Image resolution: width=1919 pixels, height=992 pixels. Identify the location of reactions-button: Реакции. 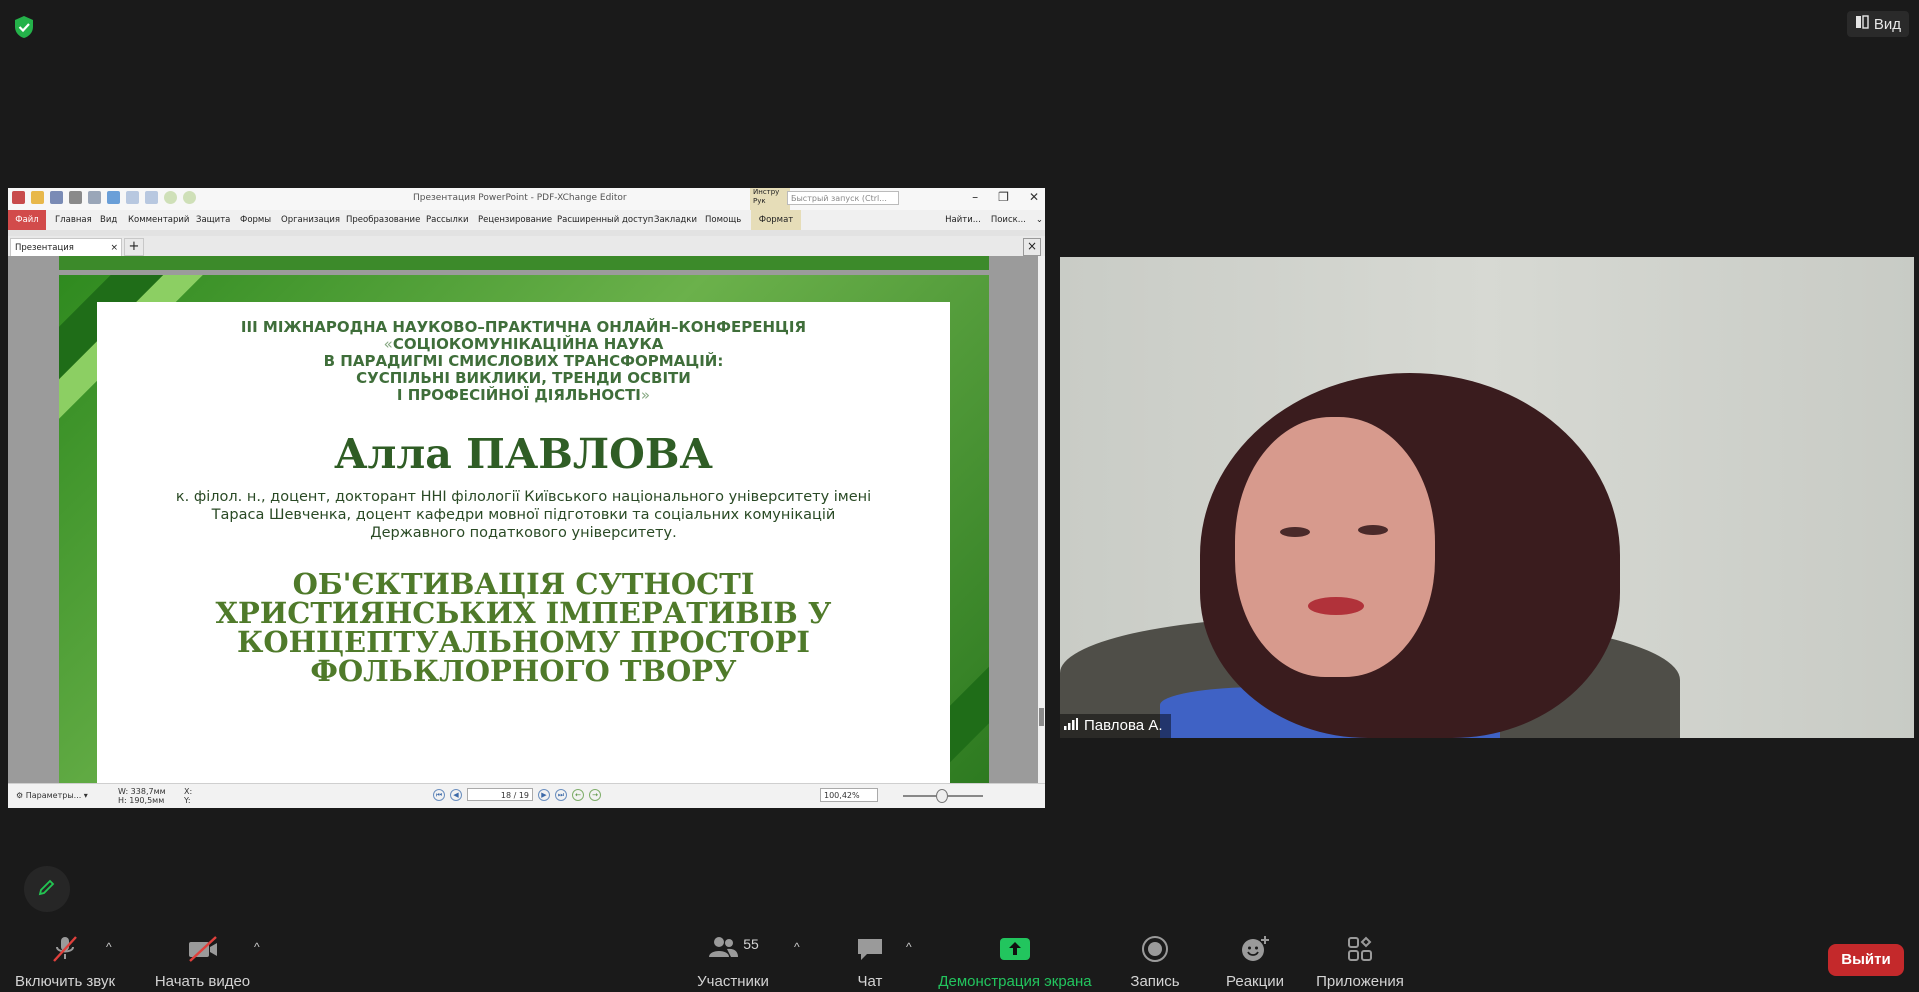
(1255, 962).